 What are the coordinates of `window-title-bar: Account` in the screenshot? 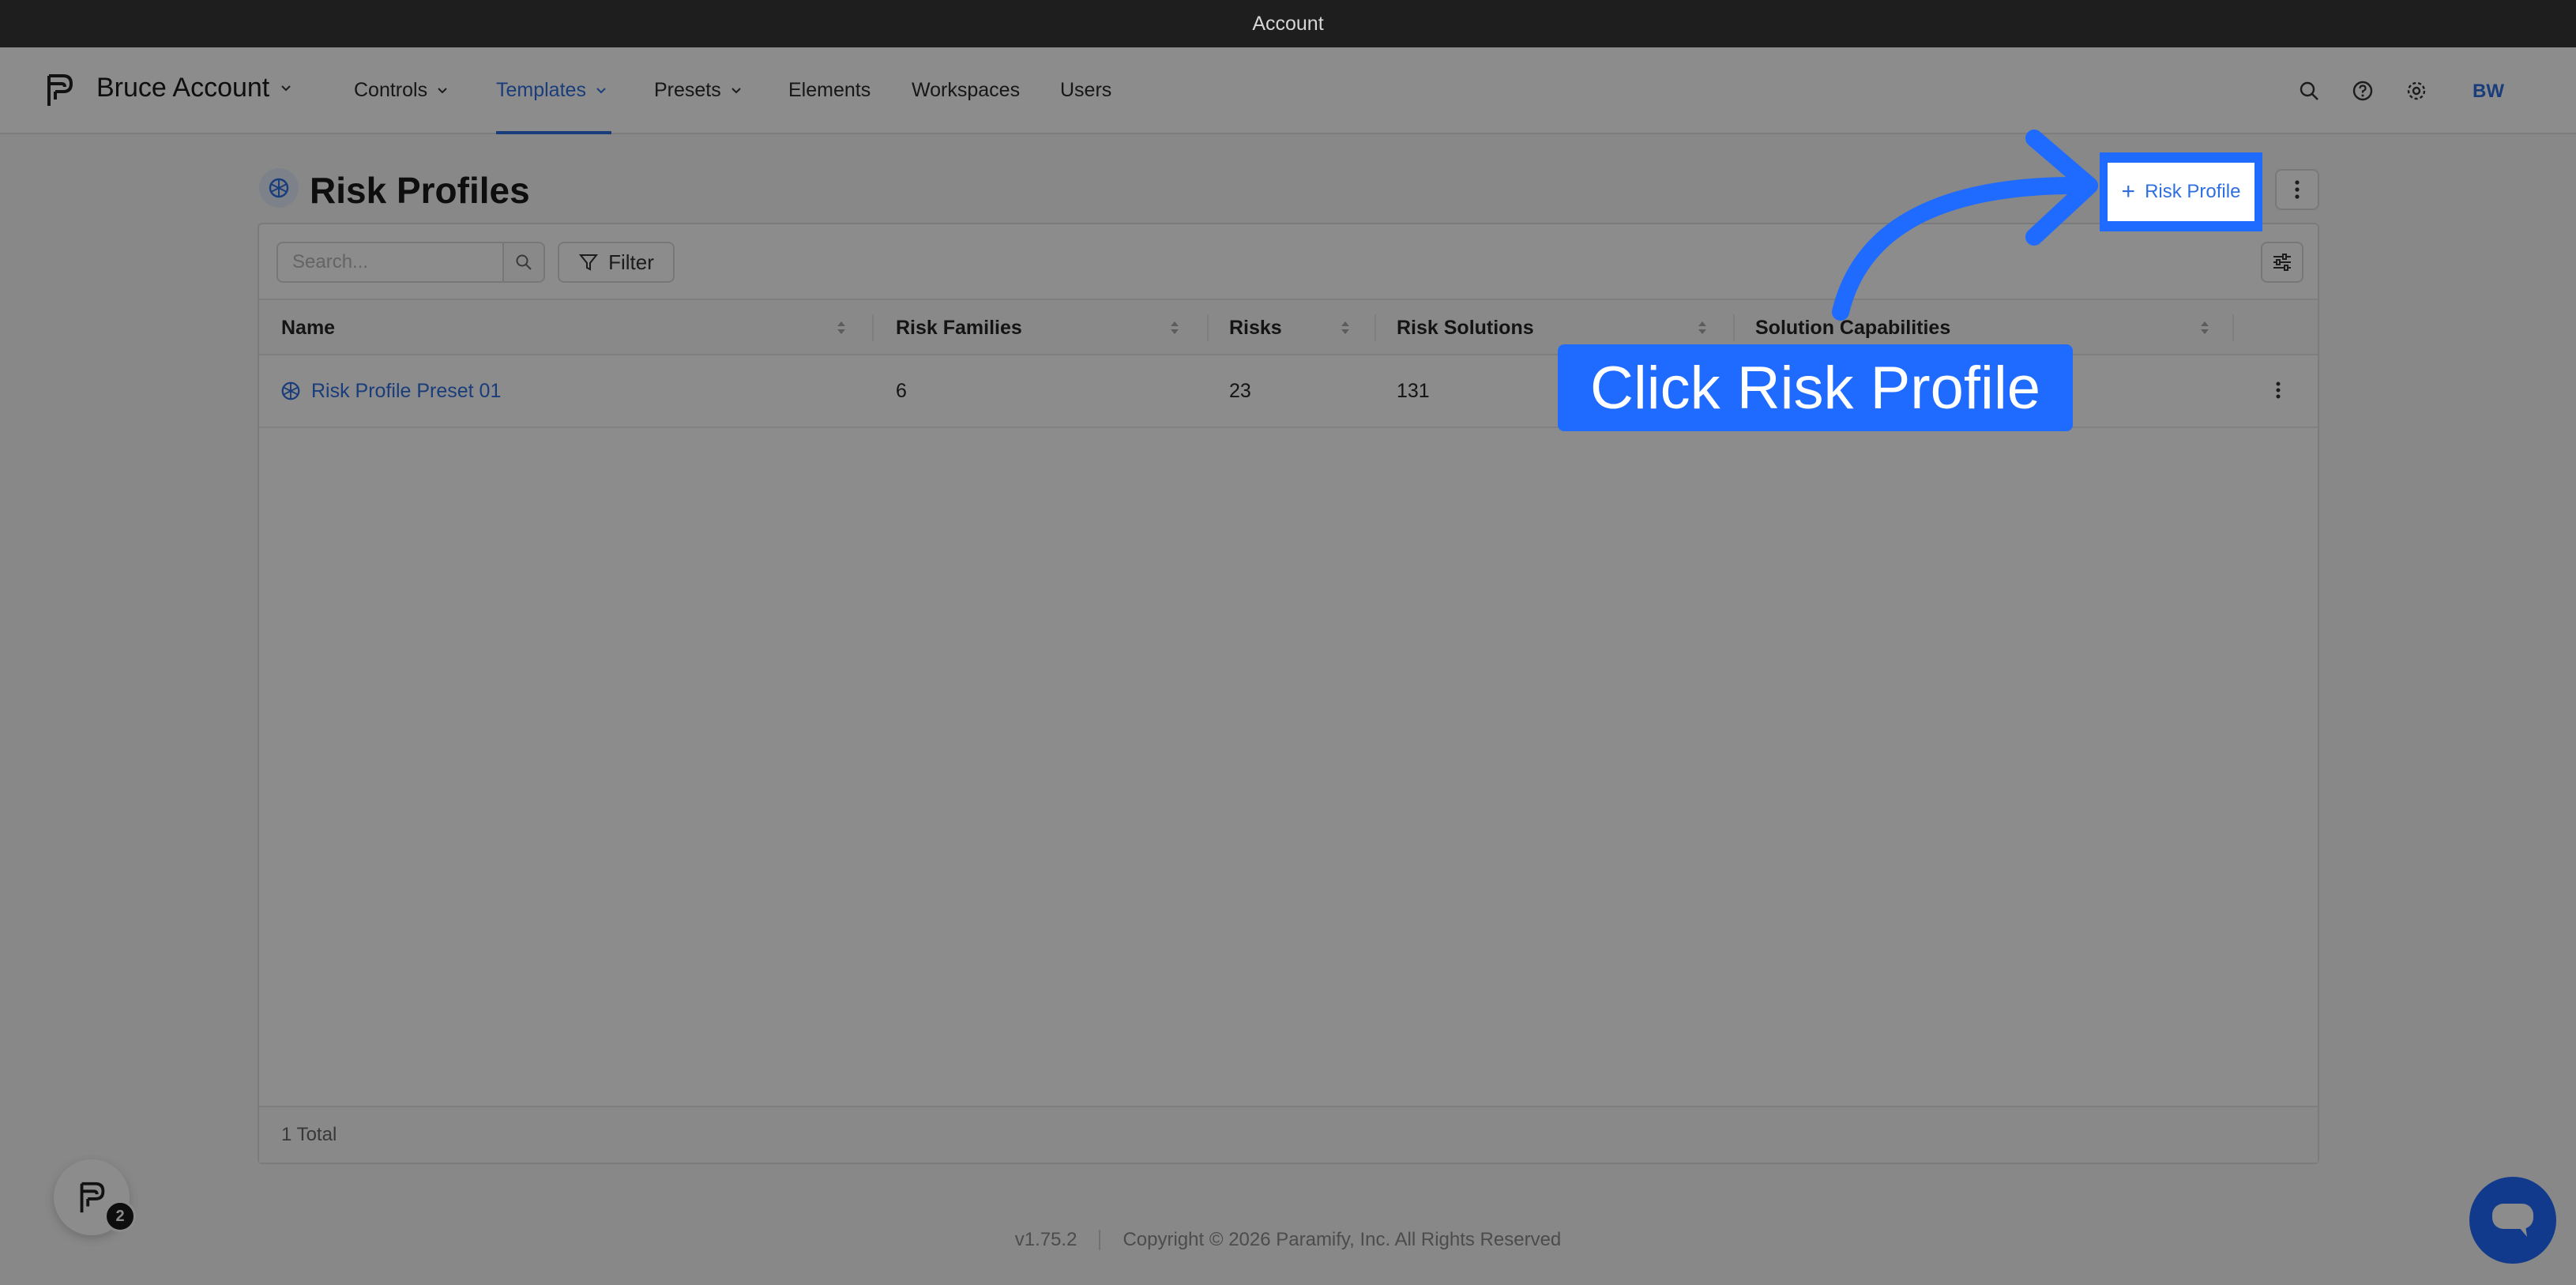 It's located at (1288, 23).